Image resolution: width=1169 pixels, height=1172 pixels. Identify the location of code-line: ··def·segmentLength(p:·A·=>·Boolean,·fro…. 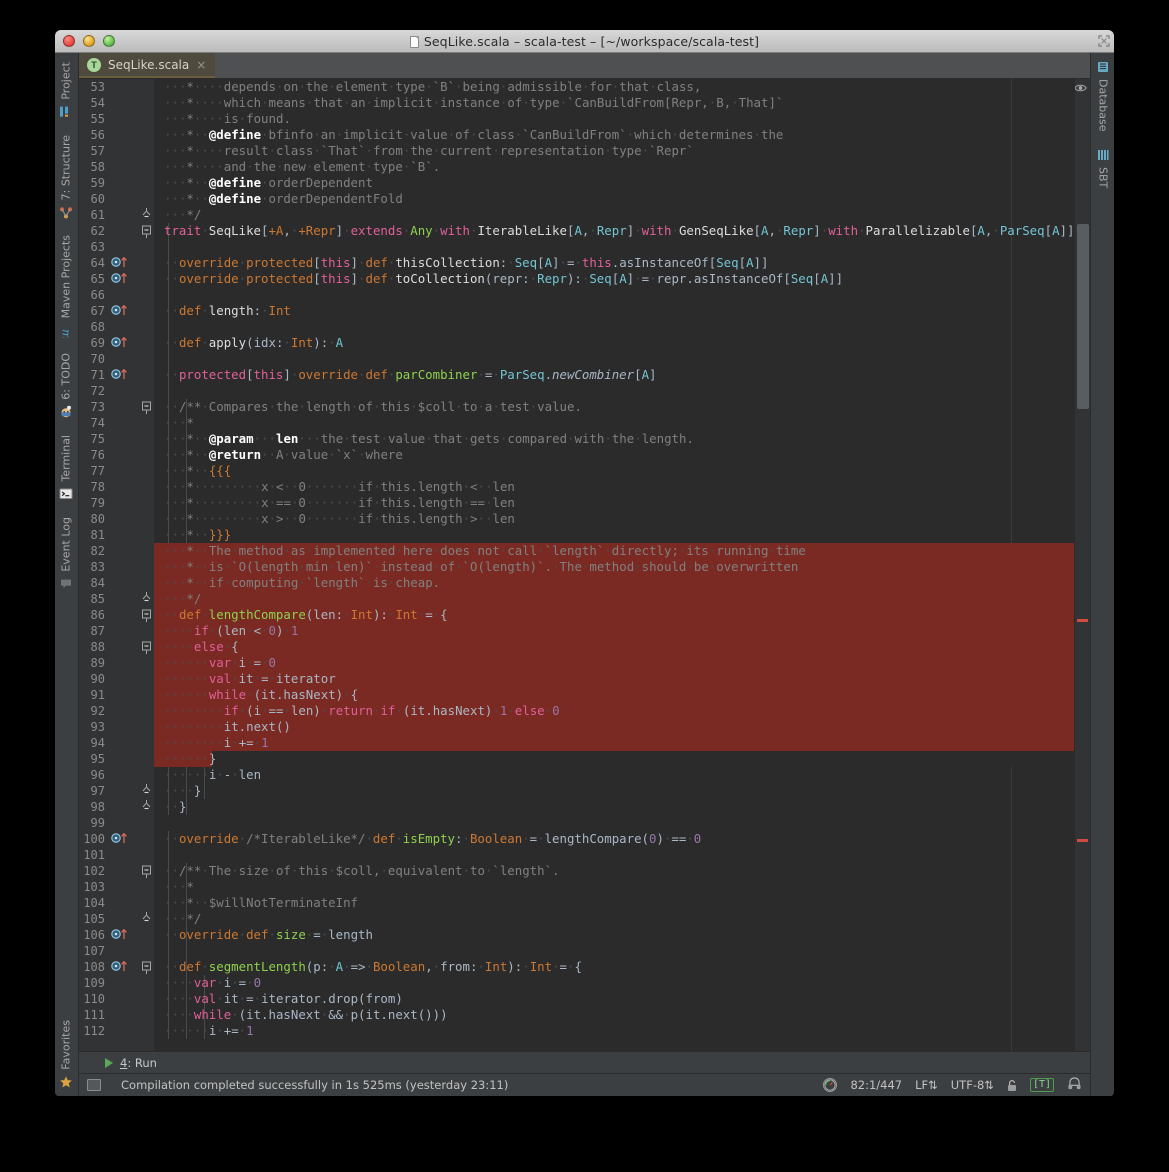
(614, 967).